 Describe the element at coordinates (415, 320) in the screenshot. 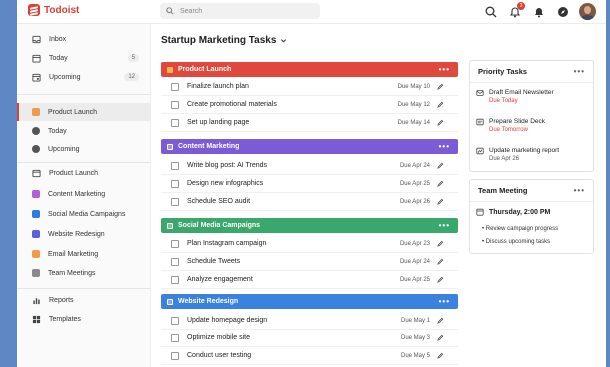

I see `task-due-date: Due May 1` at that location.